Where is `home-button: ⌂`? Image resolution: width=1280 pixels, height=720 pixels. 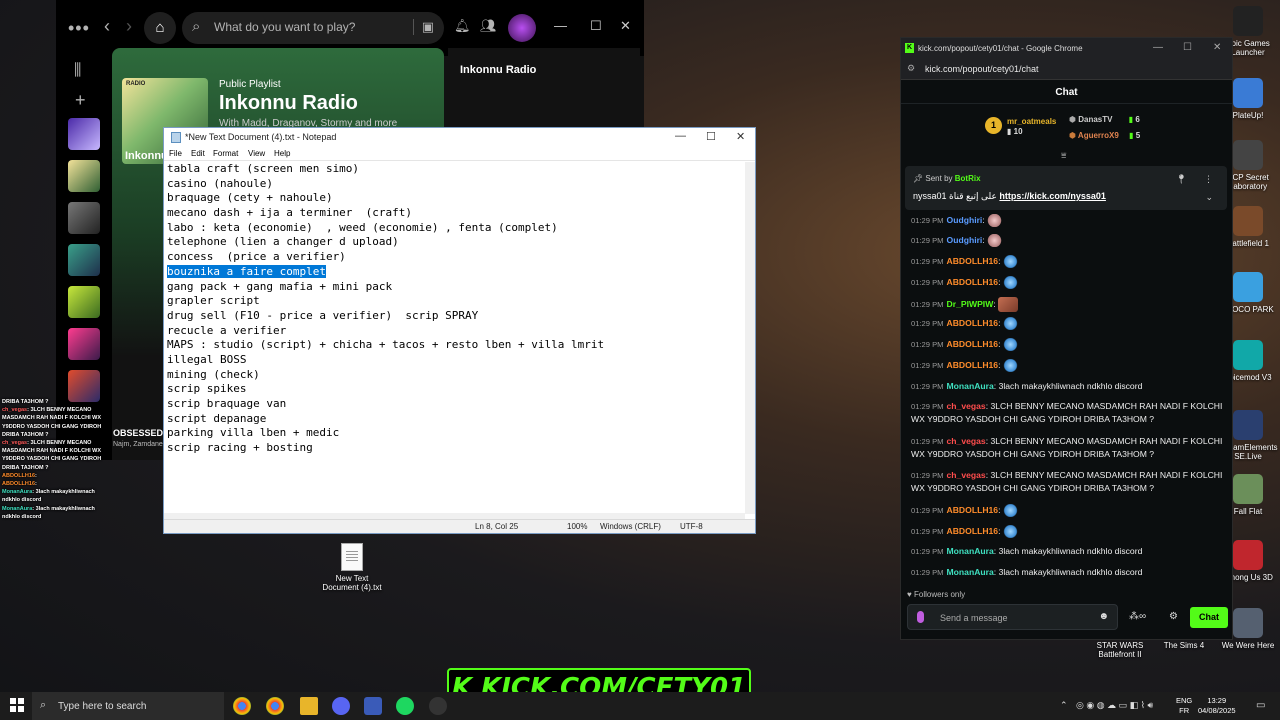 home-button: ⌂ is located at coordinates (160, 28).